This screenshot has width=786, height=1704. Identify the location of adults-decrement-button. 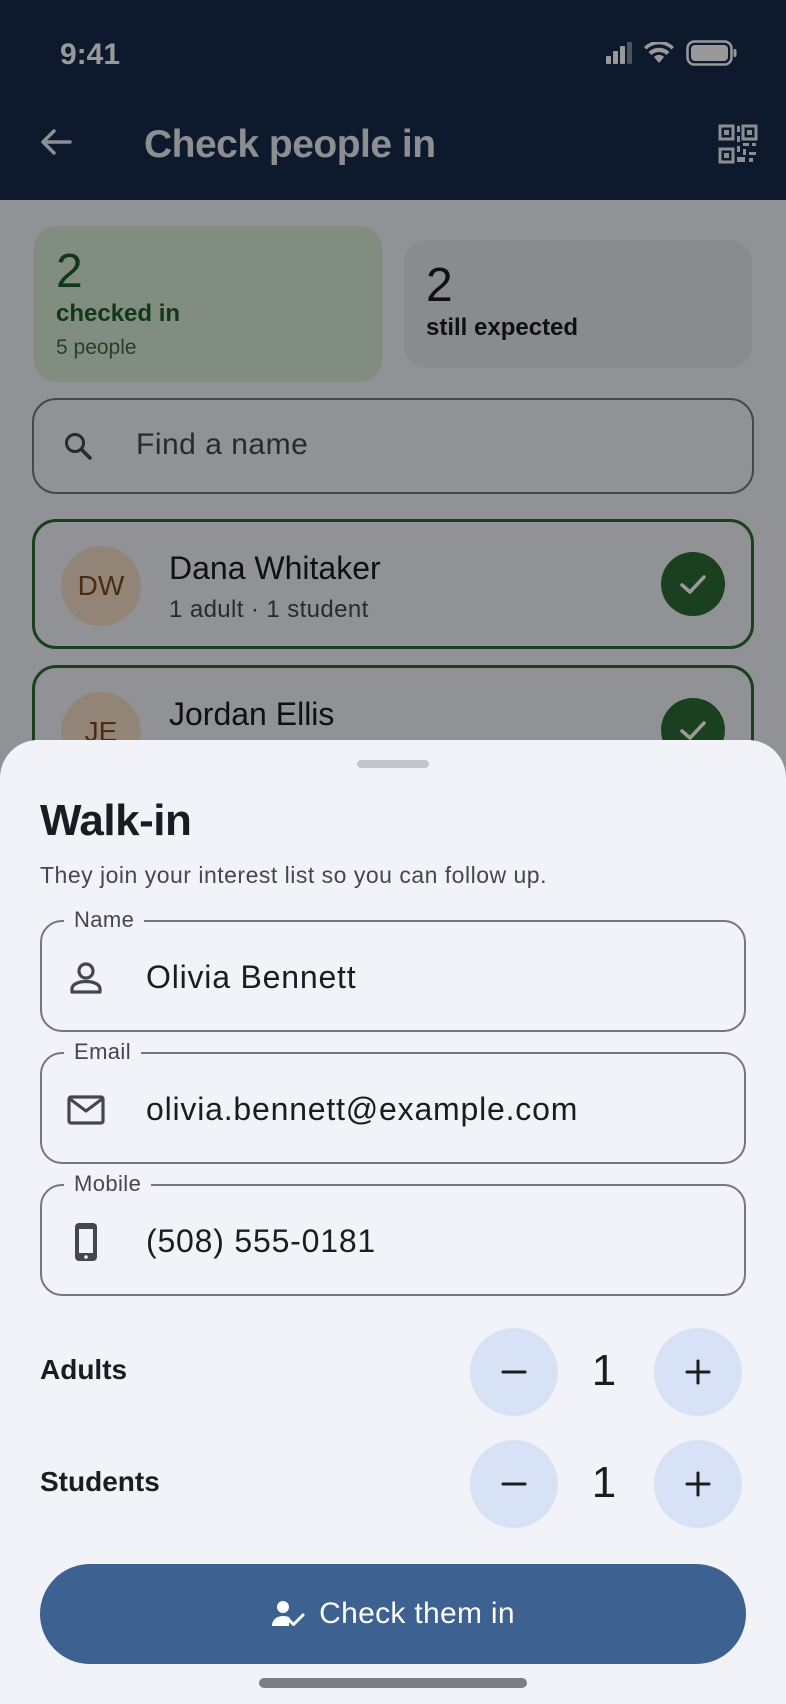
(514, 1372).